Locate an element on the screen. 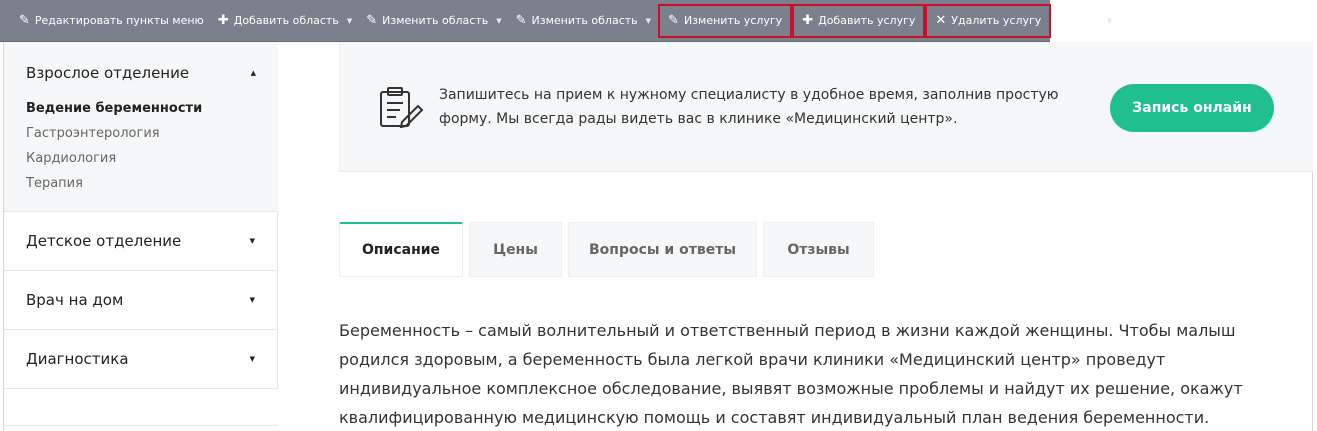 The width and height of the screenshot is (1317, 431). add-area-label: Добавить область is located at coordinates (286, 20).